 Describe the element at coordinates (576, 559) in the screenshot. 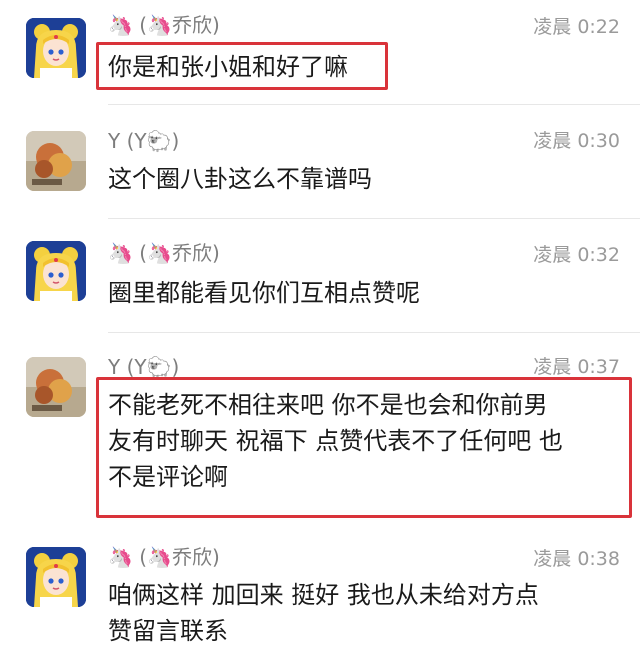

I see `timestamp: 凌晨 0:38` at that location.